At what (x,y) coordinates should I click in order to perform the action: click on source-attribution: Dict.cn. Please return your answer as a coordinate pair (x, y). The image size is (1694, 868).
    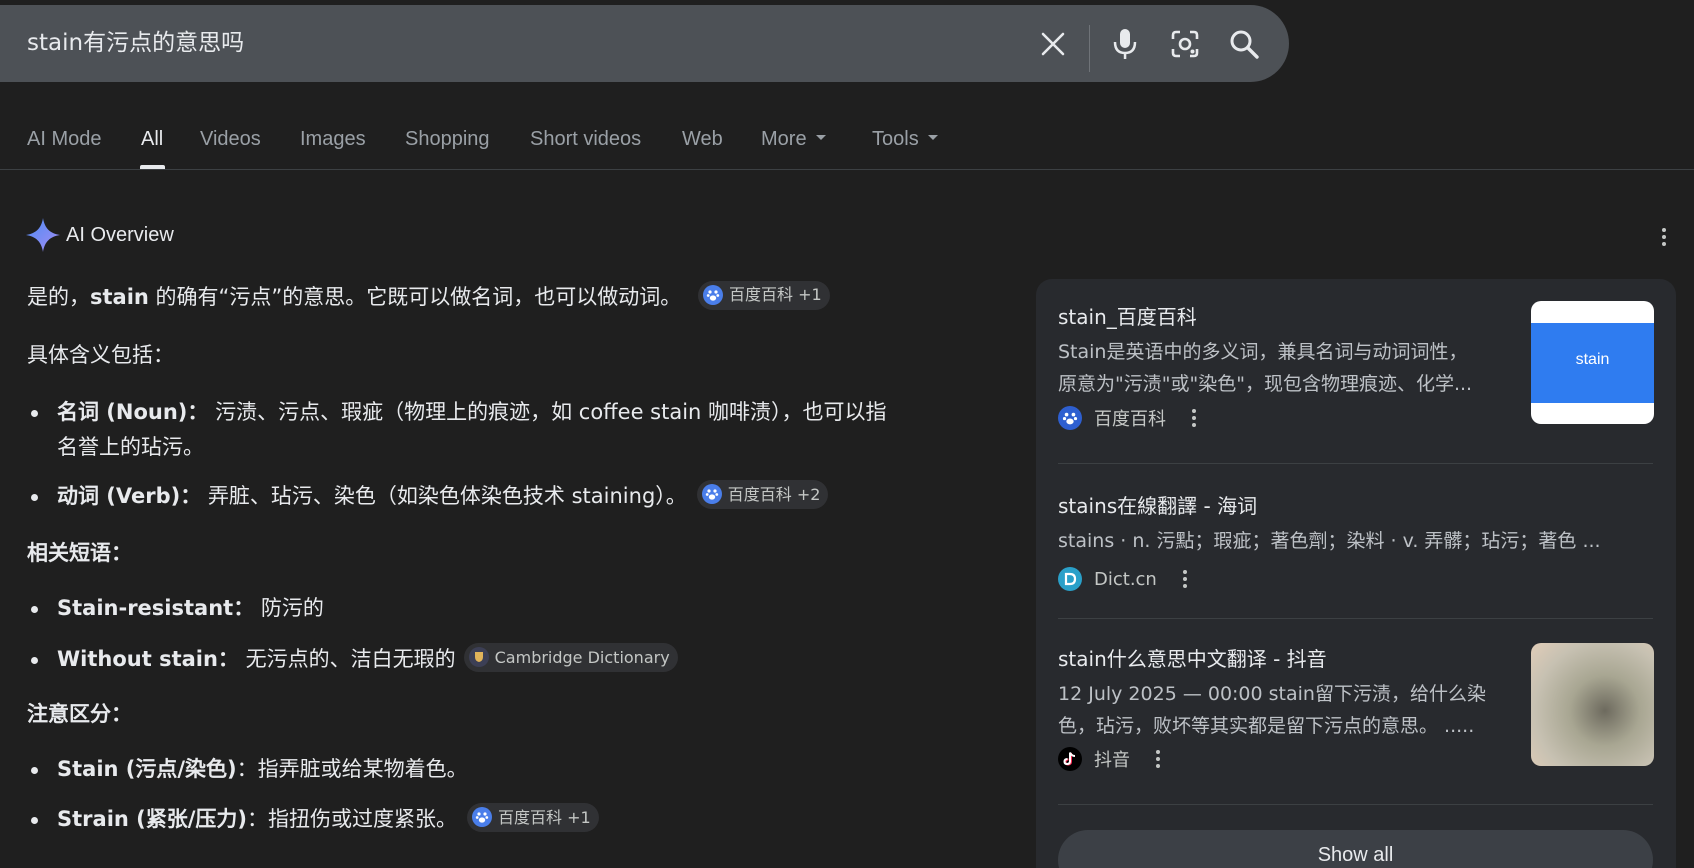
    Looking at the image, I should click on (1125, 579).